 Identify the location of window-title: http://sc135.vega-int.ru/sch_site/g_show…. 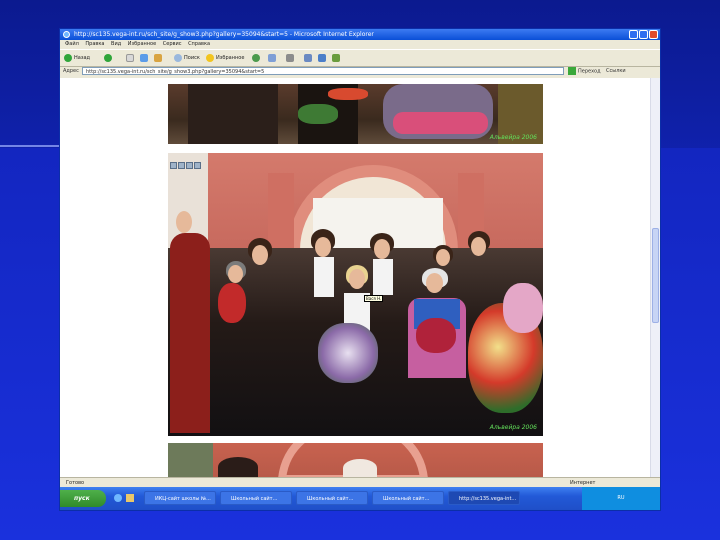
(224, 34).